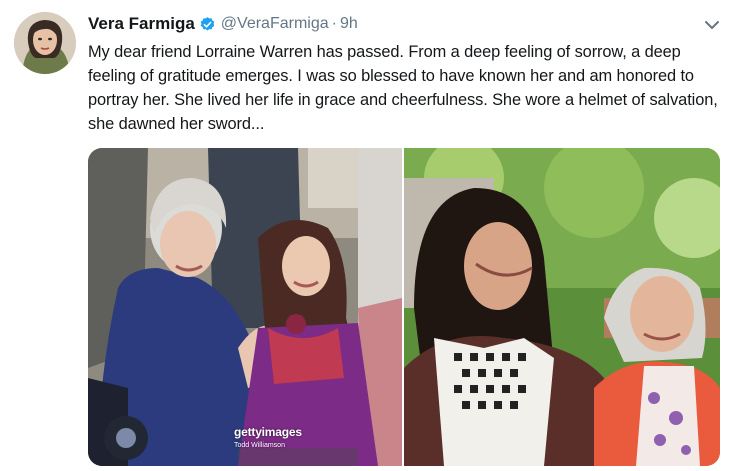 The height and width of the screenshot is (471, 735). What do you see at coordinates (349, 24) in the screenshot?
I see `timestamp: 9h` at bounding box center [349, 24].